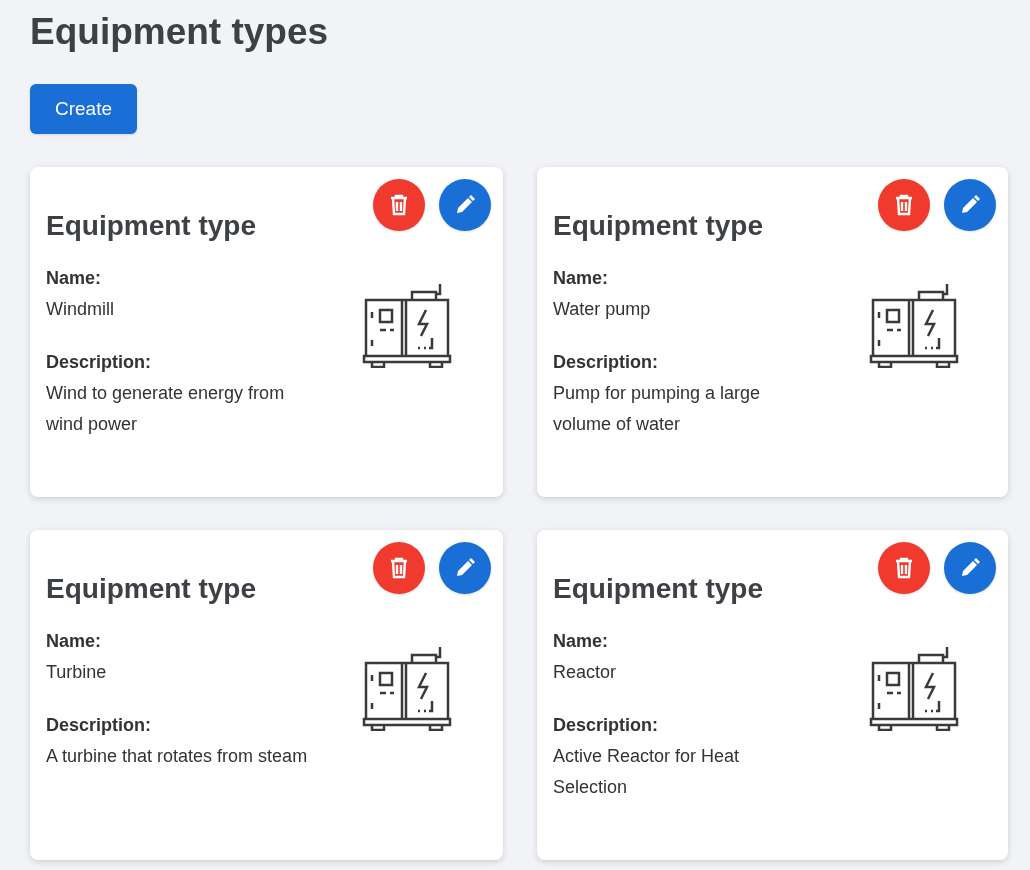 This screenshot has width=1030, height=870. Describe the element at coordinates (180, 32) in the screenshot. I see `page-title: Equipment types` at that location.